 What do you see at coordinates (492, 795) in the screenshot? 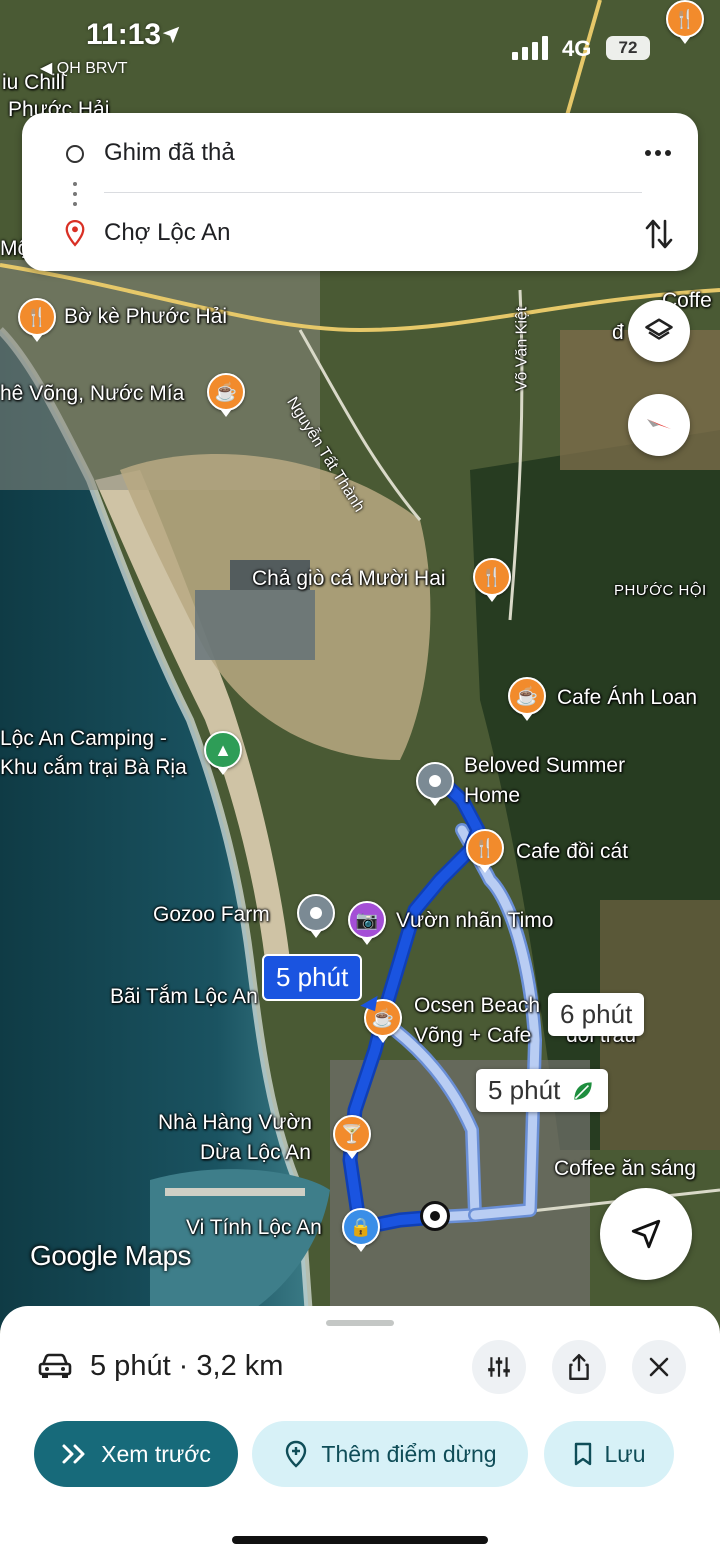
I see `map-label: Home` at bounding box center [492, 795].